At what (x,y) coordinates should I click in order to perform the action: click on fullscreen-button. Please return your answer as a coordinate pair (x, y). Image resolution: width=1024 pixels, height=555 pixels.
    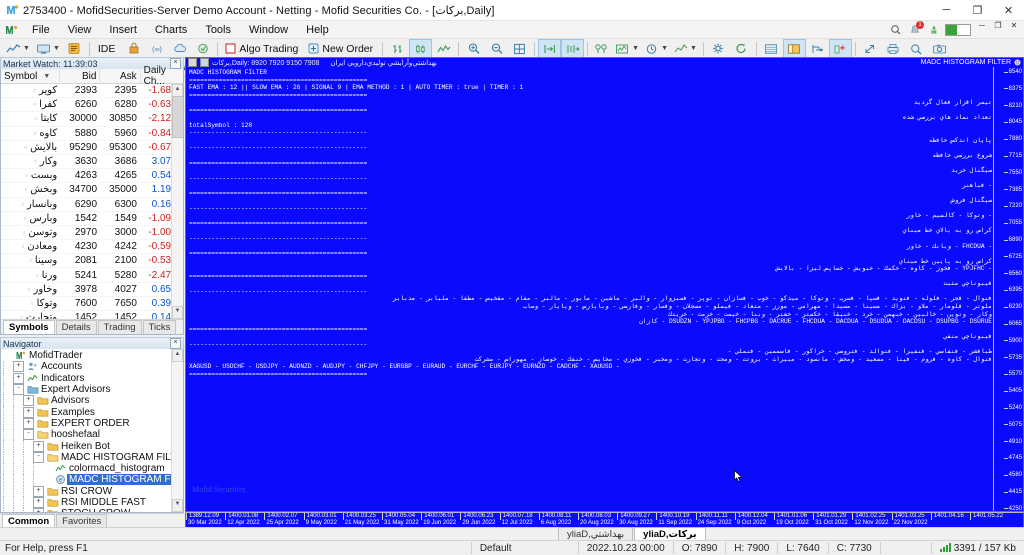
    Looking at the image, I should click on (870, 48).